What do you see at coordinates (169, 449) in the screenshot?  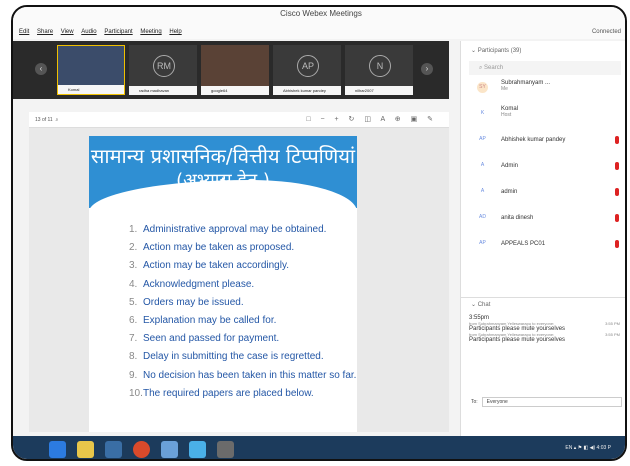 I see `window-icon` at bounding box center [169, 449].